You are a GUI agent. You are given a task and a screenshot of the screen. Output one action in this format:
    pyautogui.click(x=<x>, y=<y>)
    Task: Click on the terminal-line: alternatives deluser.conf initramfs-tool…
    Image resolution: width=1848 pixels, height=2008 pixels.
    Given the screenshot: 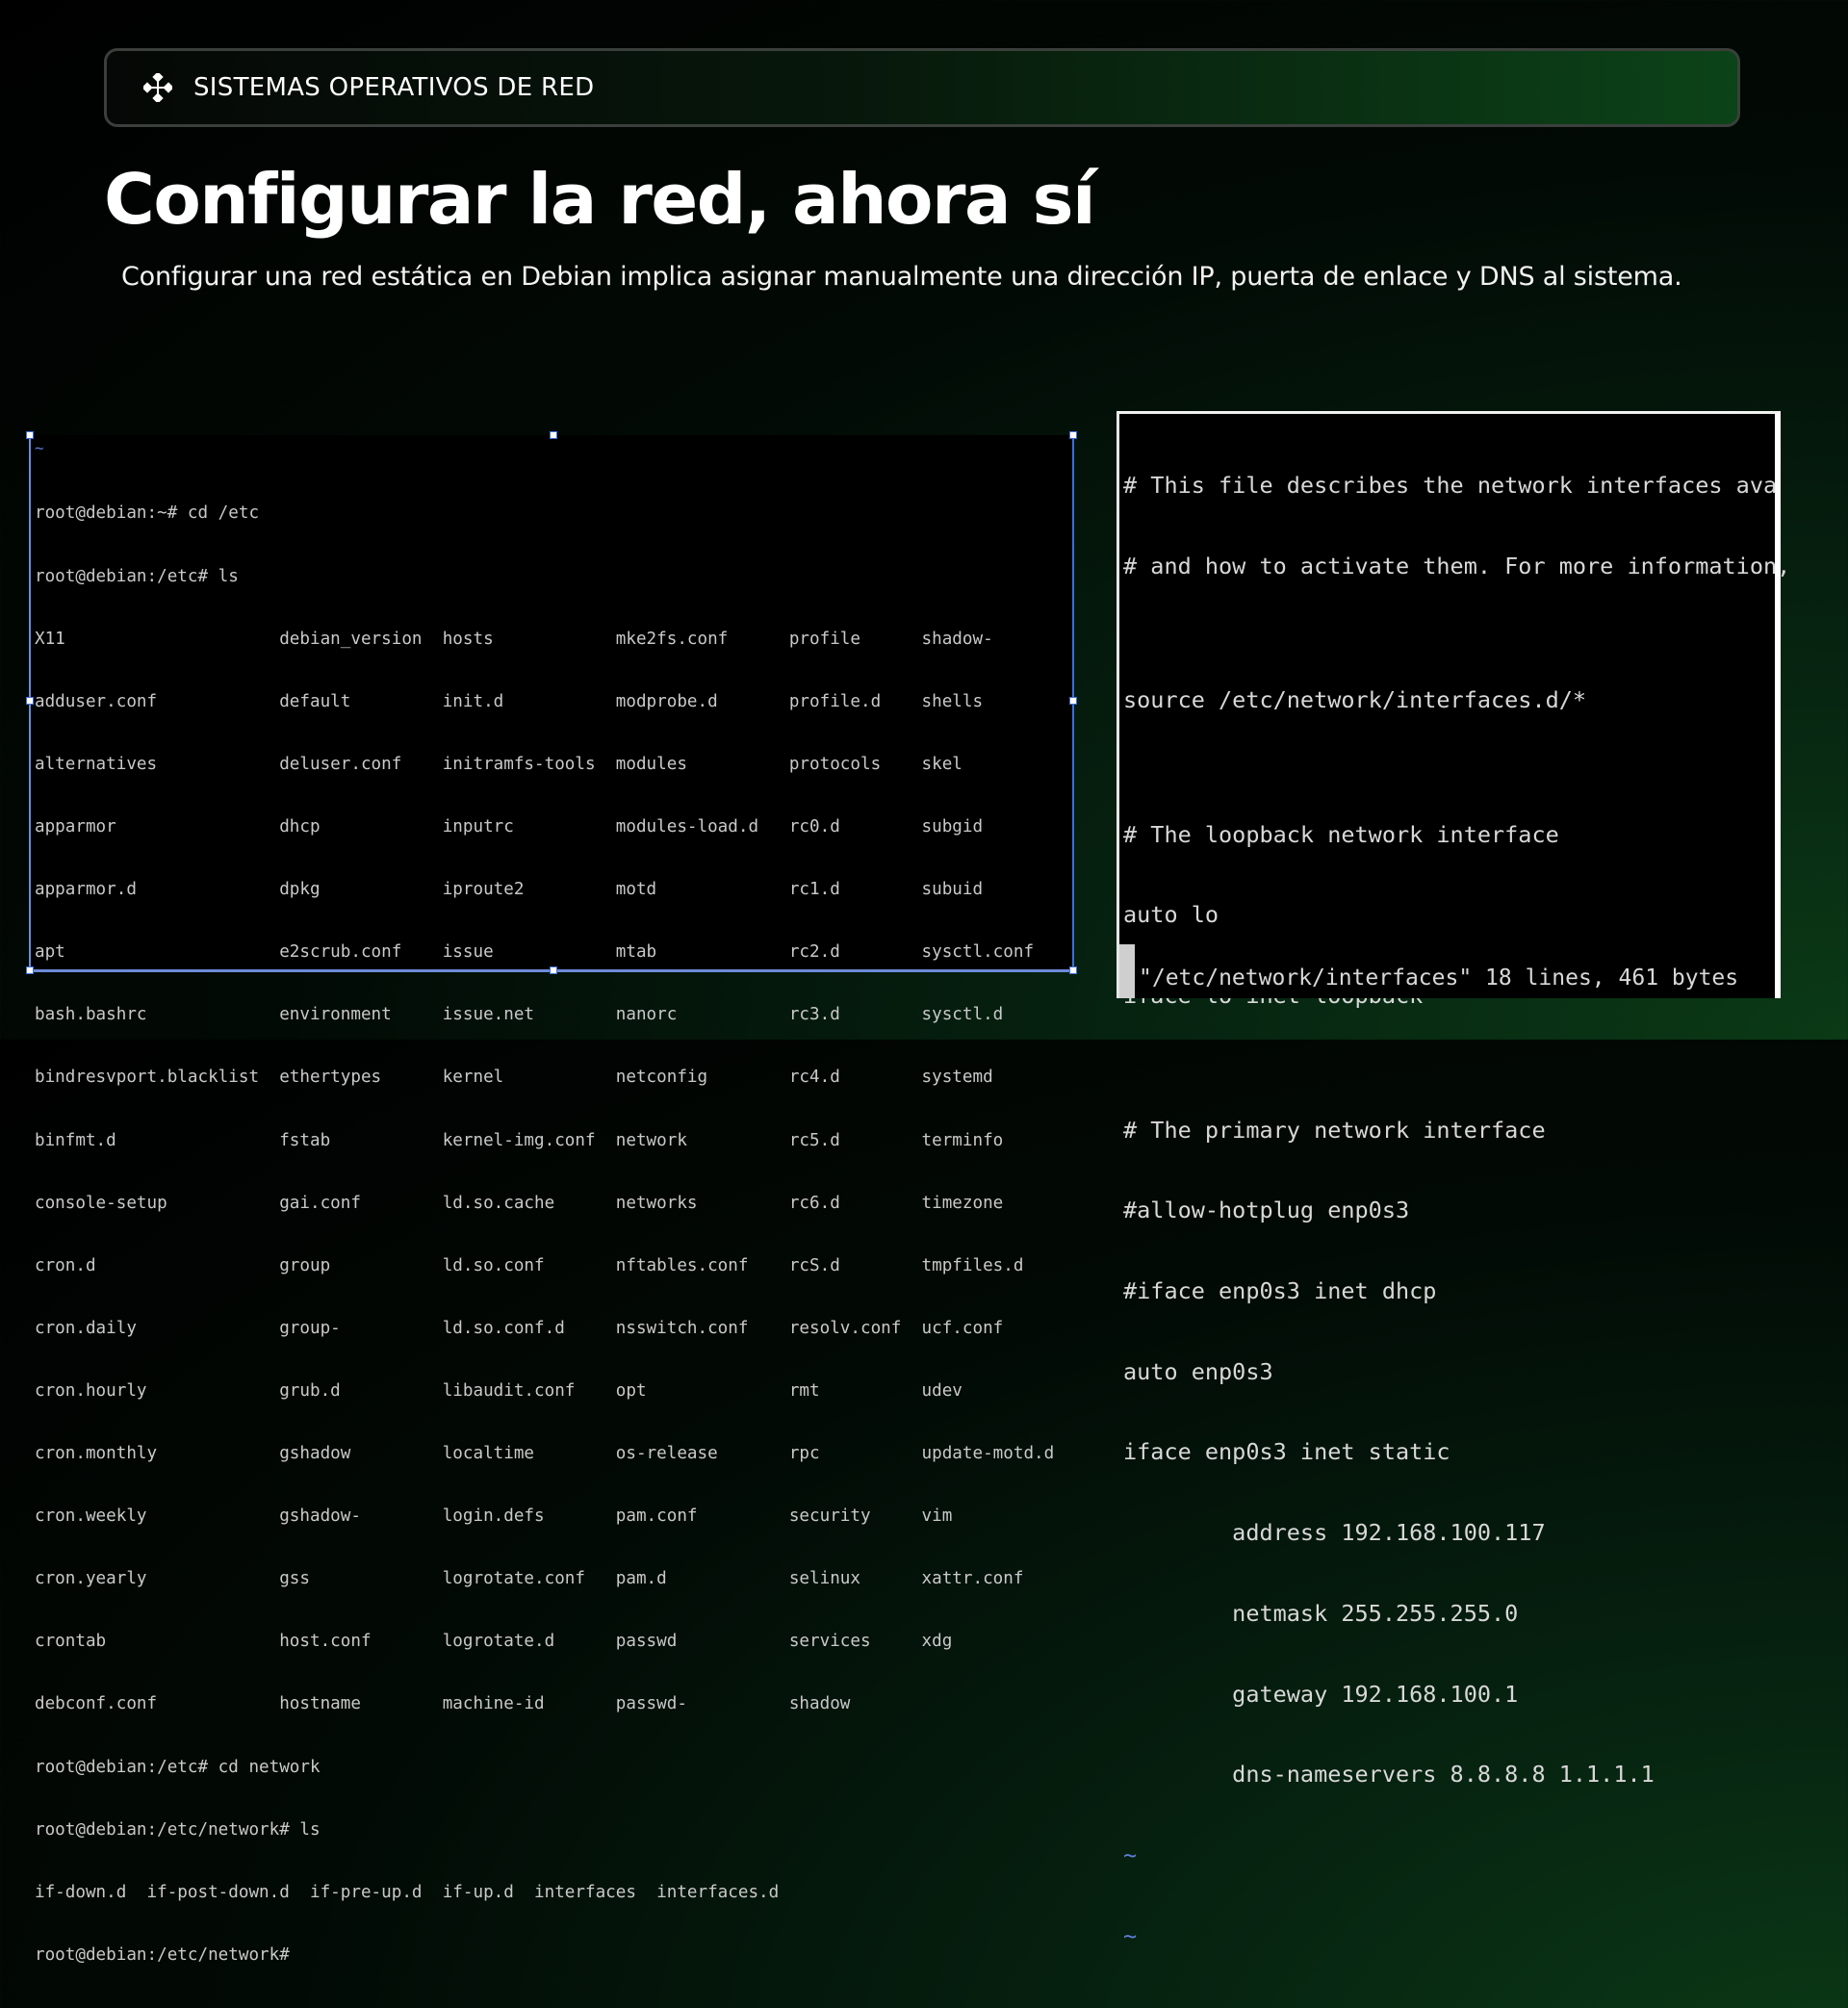 What is the action you would take?
    pyautogui.click(x=498, y=764)
    